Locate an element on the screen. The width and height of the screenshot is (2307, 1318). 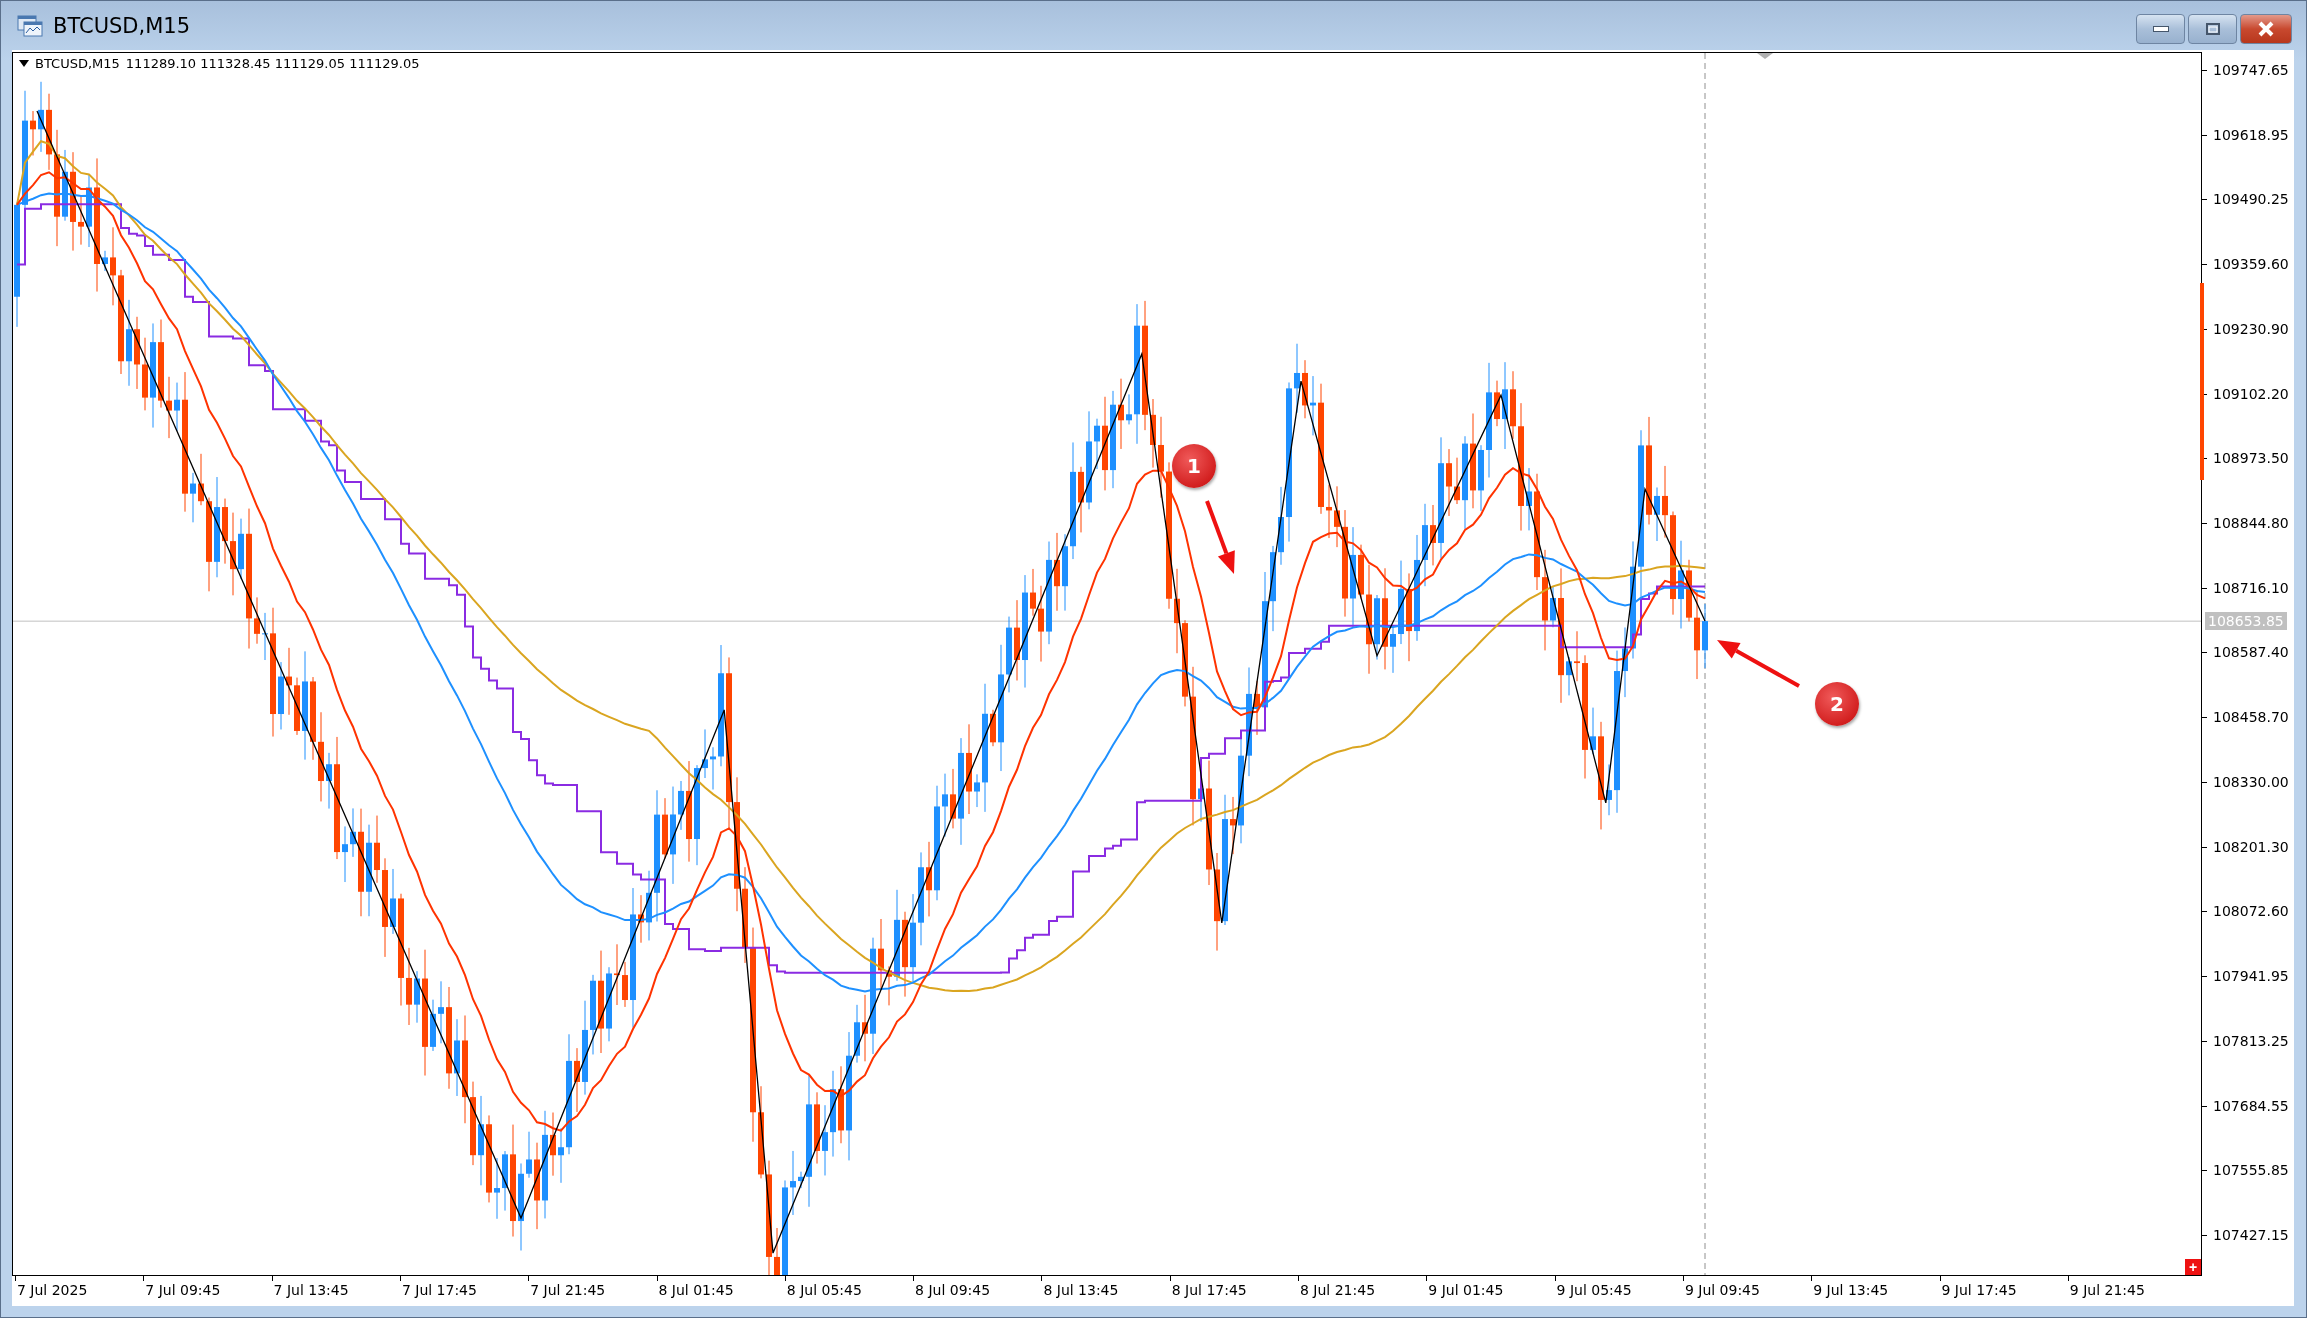
minimize-icon is located at coordinates (2160, 29).